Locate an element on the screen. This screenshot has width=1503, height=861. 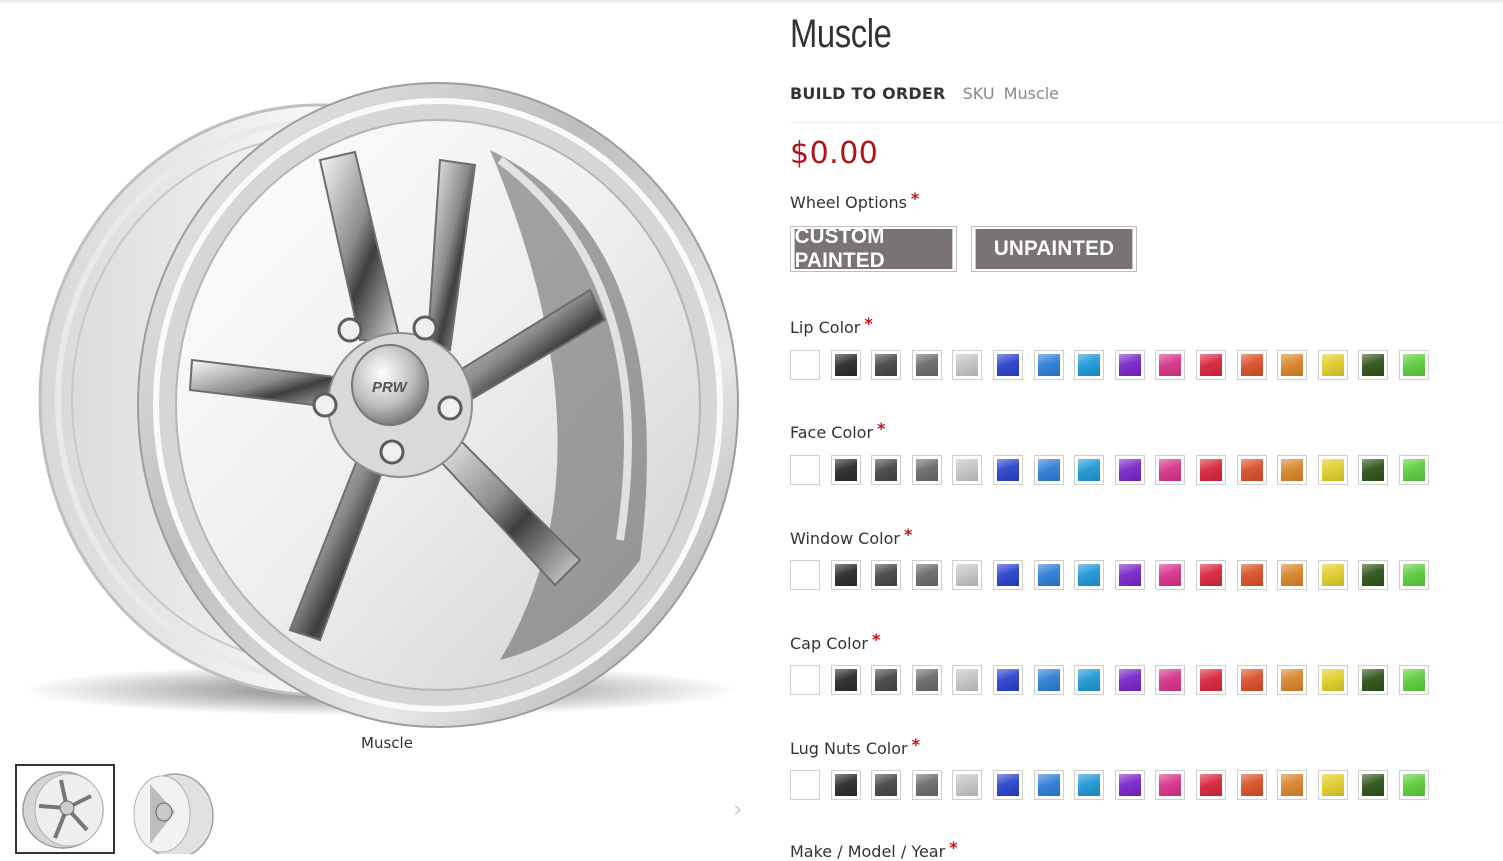
chevron-right-icon: › is located at coordinates (738, 809).